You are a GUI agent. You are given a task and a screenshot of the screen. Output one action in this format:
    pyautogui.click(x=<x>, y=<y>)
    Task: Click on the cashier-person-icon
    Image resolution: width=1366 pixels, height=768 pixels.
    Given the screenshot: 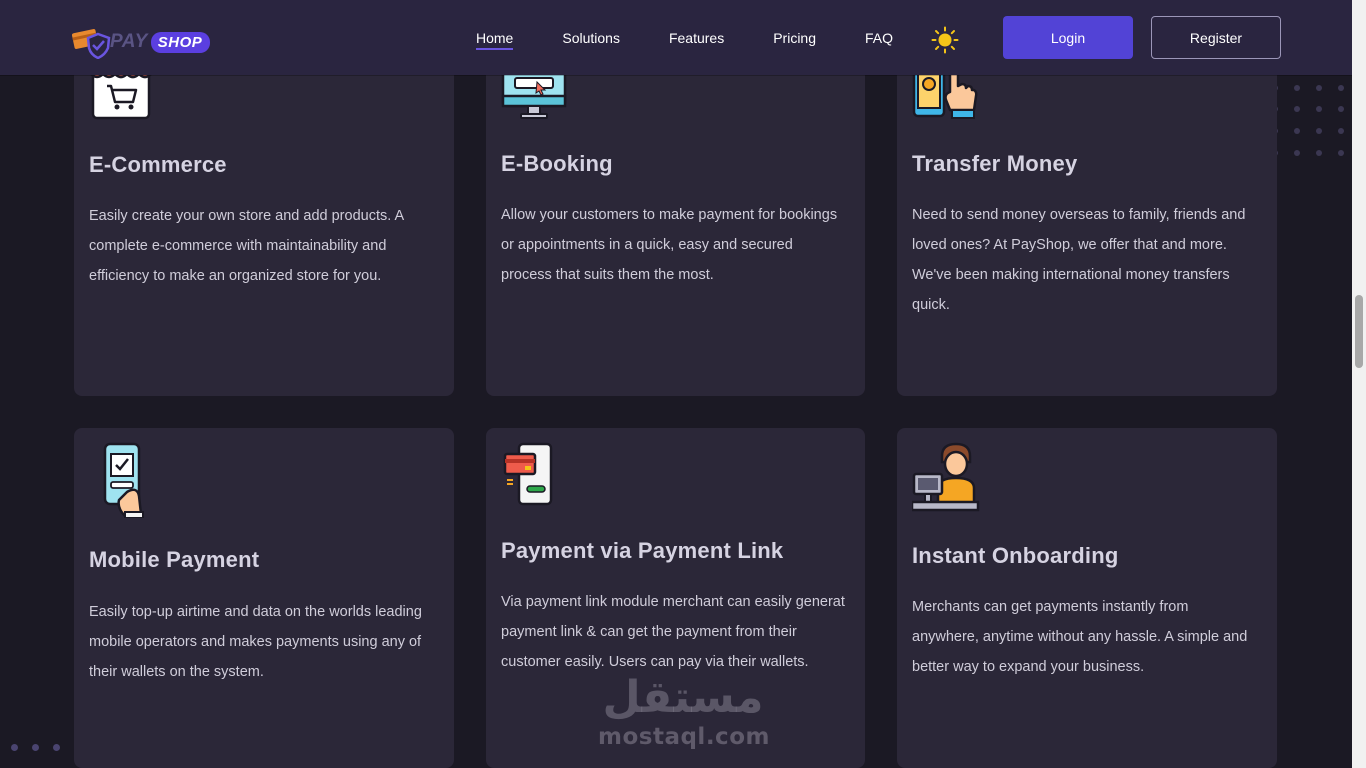 What is the action you would take?
    pyautogui.click(x=946, y=477)
    